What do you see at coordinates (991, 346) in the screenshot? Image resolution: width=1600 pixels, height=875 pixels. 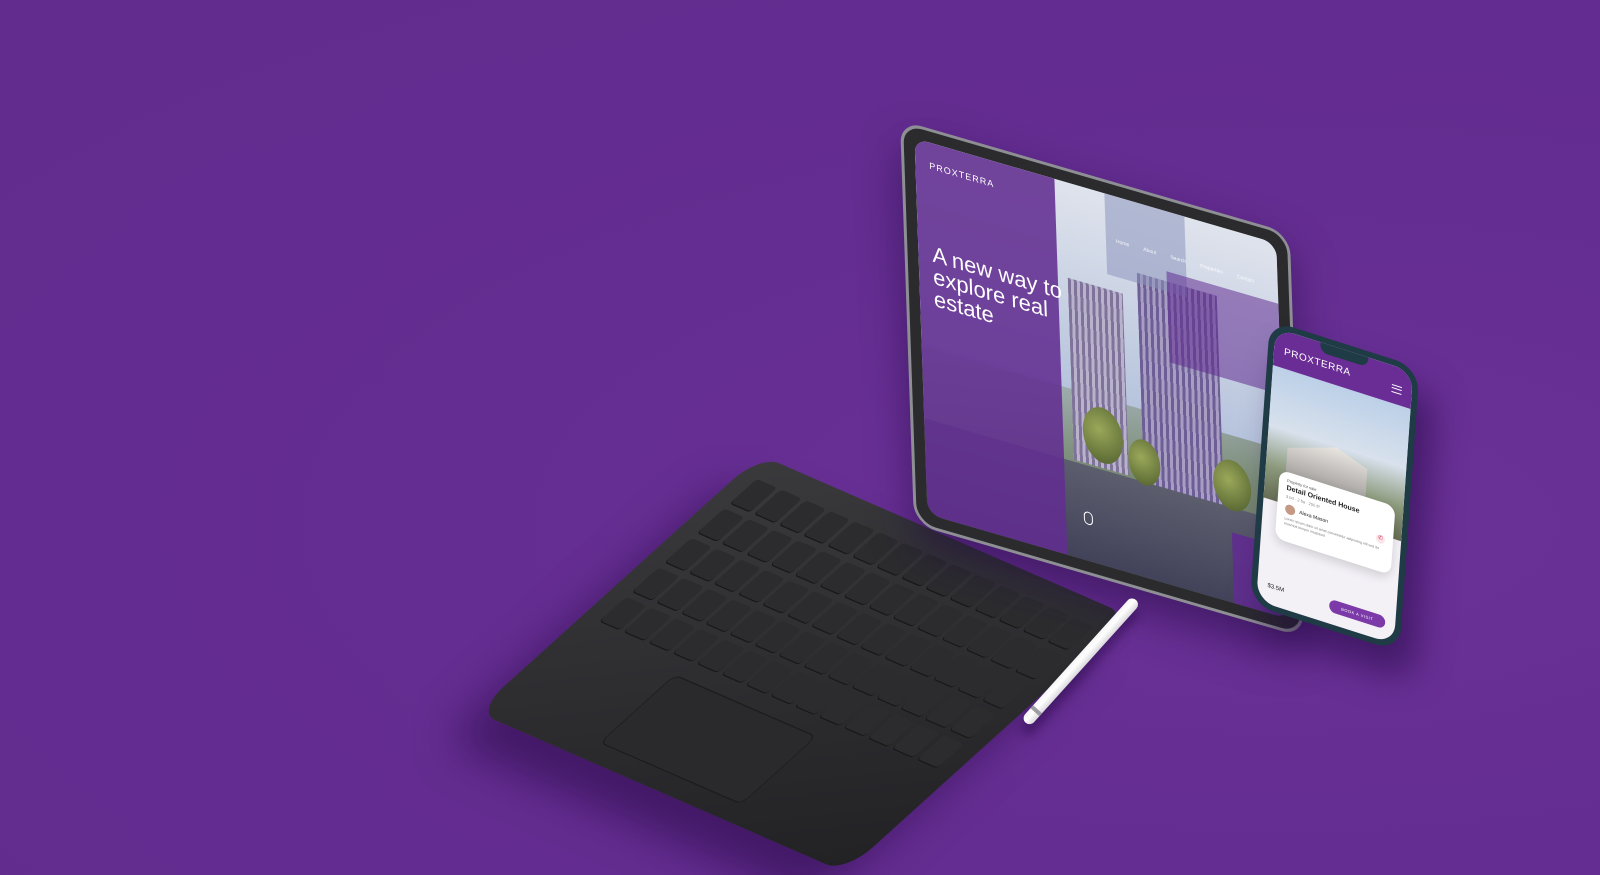 I see `hero-overlay-panel` at bounding box center [991, 346].